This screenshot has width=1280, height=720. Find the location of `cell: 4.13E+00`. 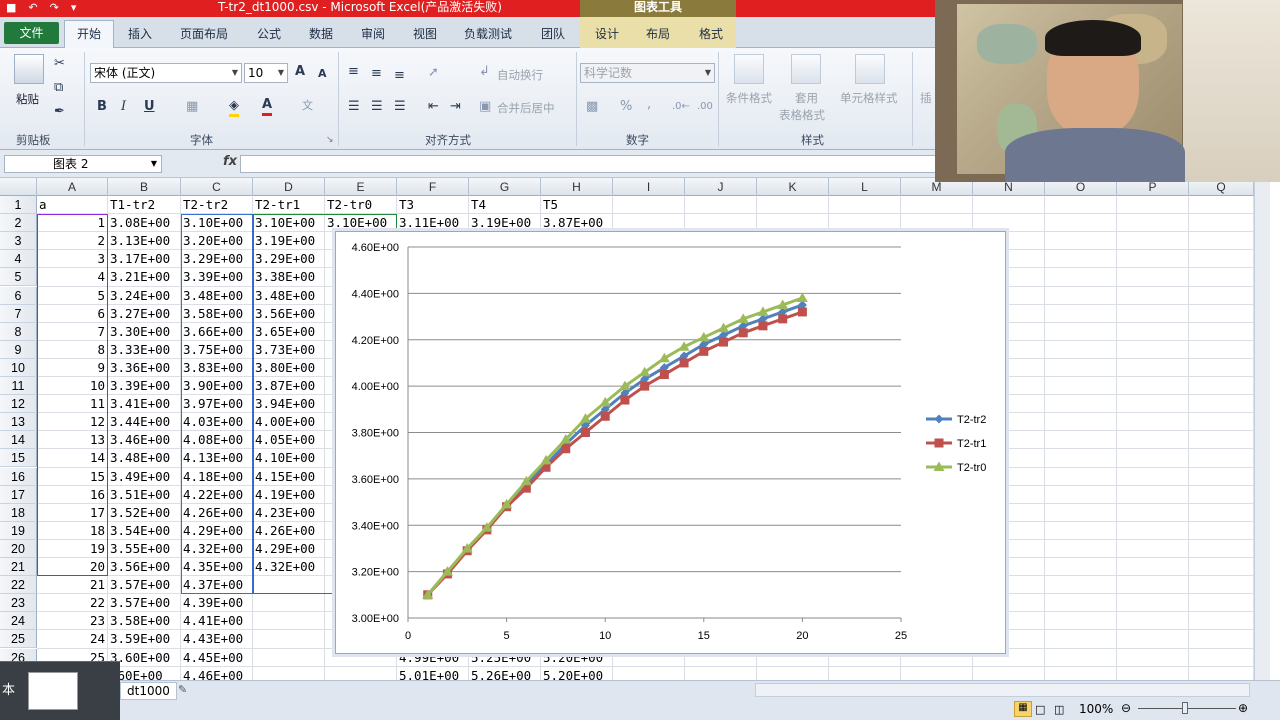

cell: 4.13E+00 is located at coordinates (217, 458).